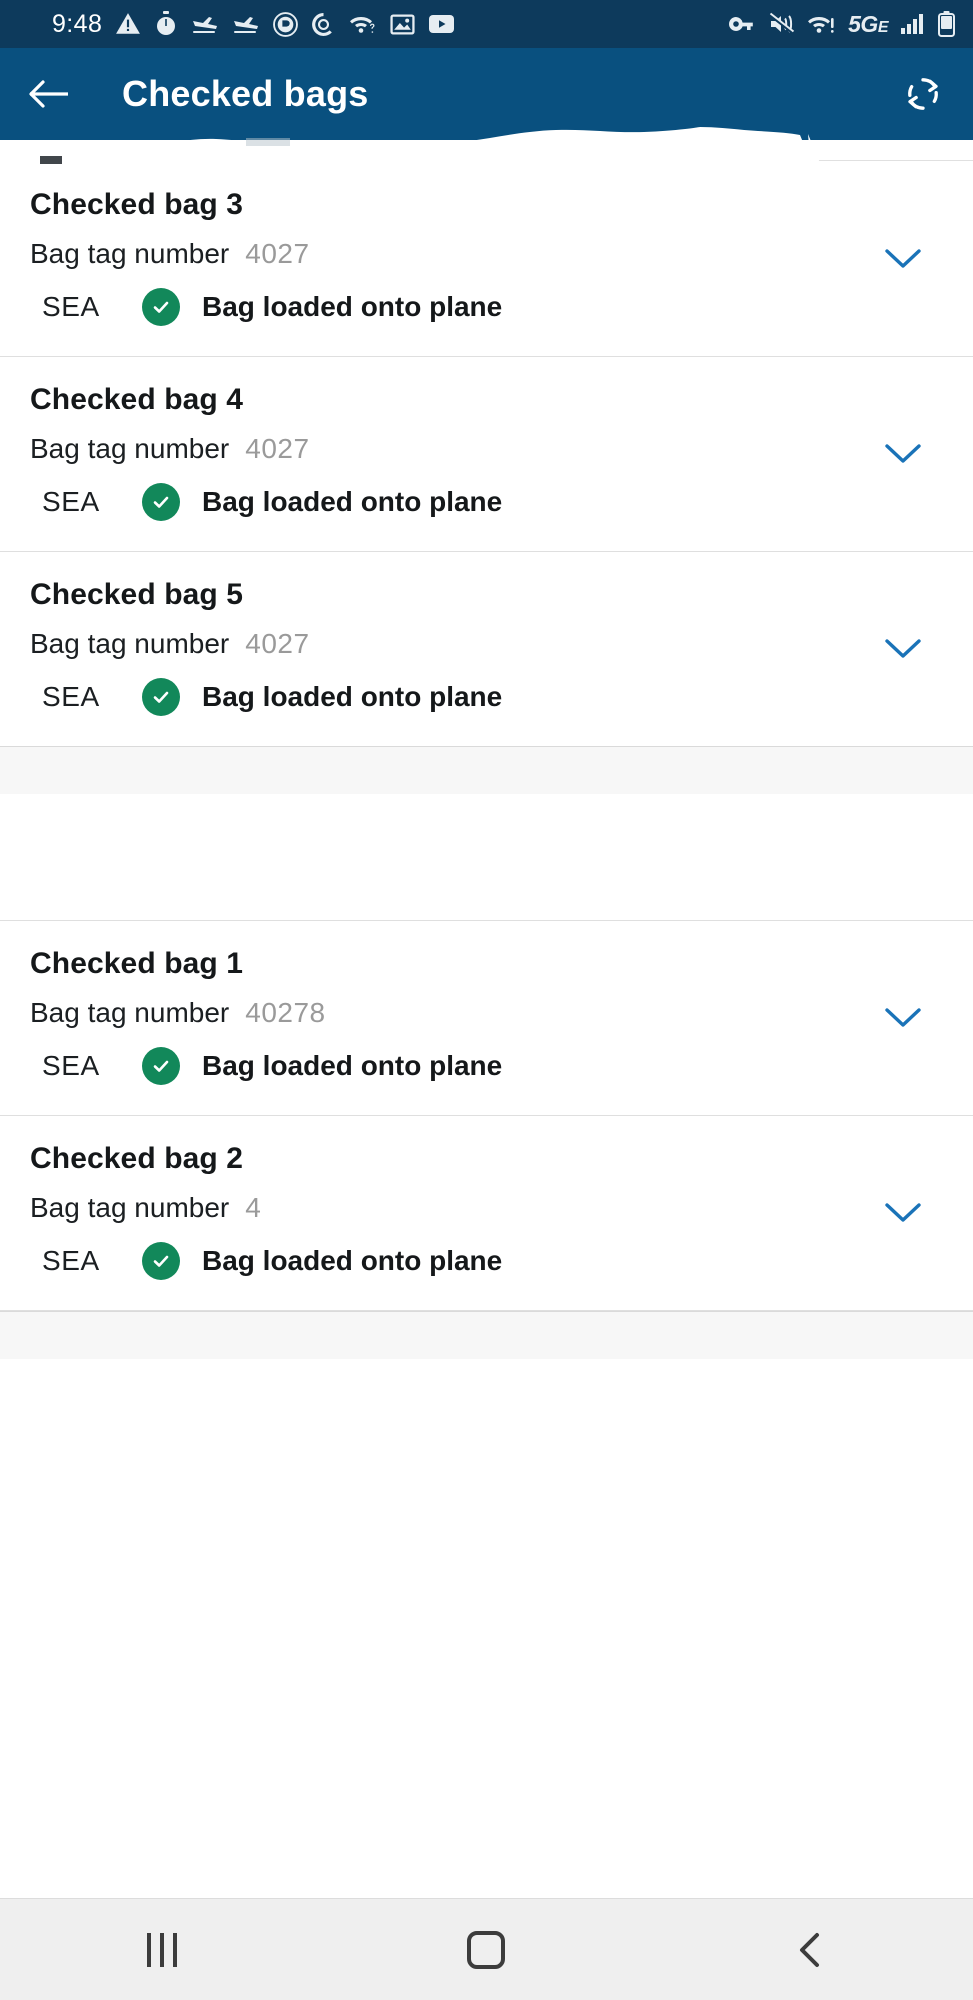 The image size is (973, 2000). I want to click on network-5ge-icon: 5GE, so click(868, 23).